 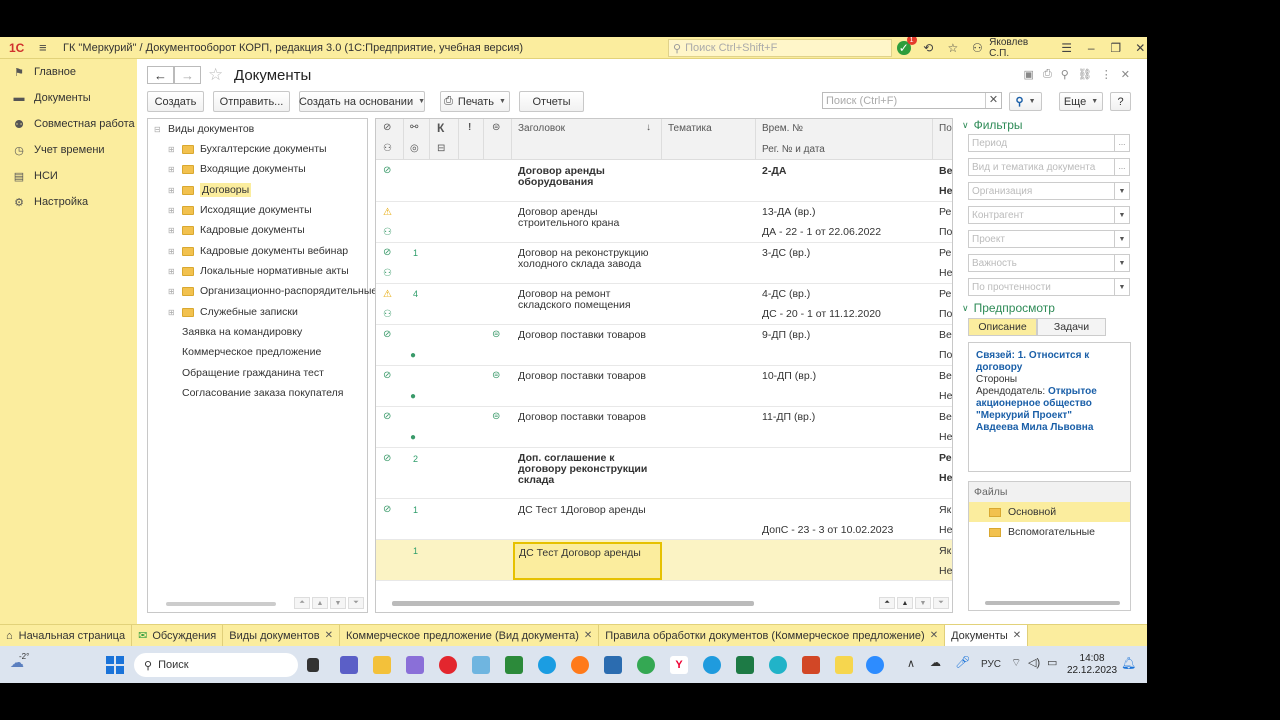 What do you see at coordinates (1049, 263) in the screenshot?
I see `filter-importance: Важность ▼` at bounding box center [1049, 263].